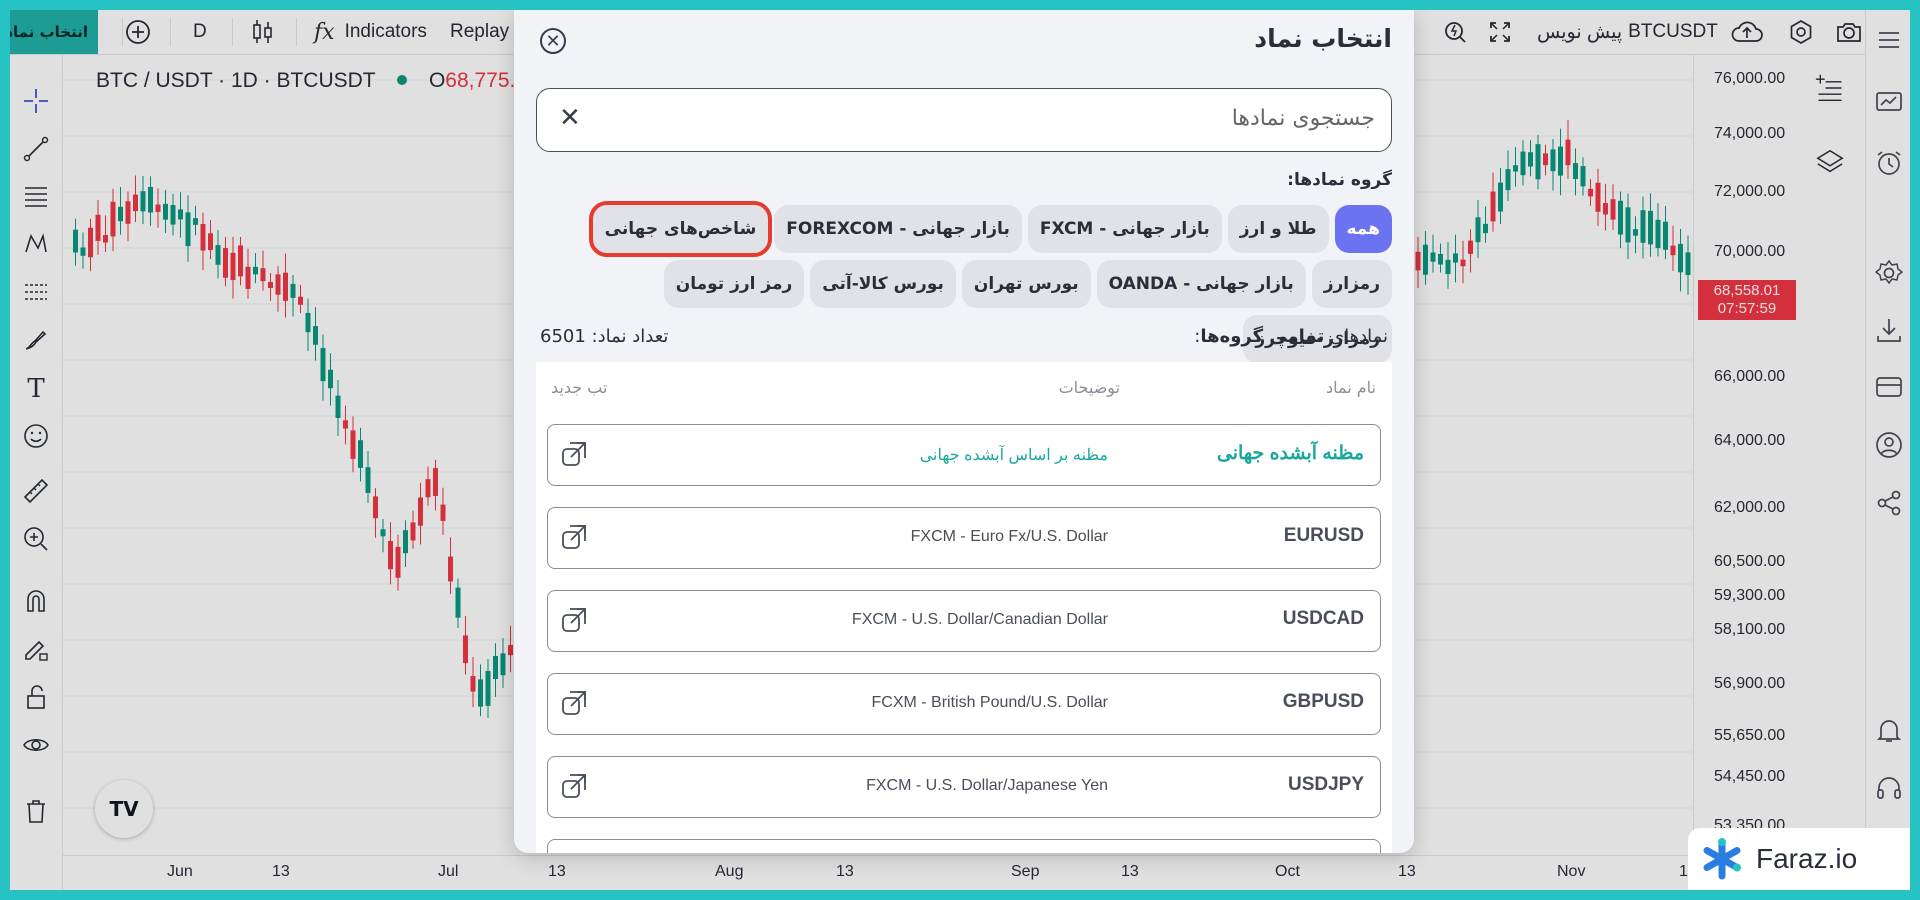 Image resolution: width=1920 pixels, height=900 pixels. I want to click on chip-crypto-toman: رمز ارز تومان, so click(734, 284).